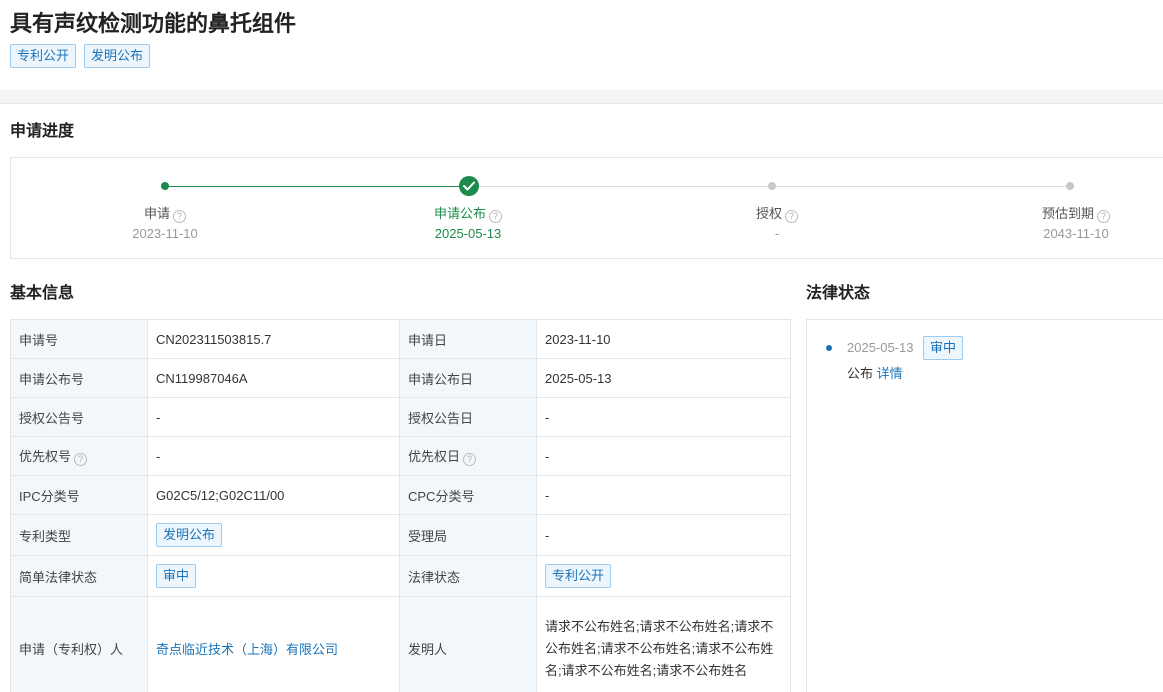 Image resolution: width=1163 pixels, height=692 pixels. What do you see at coordinates (176, 576) in the screenshot?
I see `simple-legal-status-badge: 审中` at bounding box center [176, 576].